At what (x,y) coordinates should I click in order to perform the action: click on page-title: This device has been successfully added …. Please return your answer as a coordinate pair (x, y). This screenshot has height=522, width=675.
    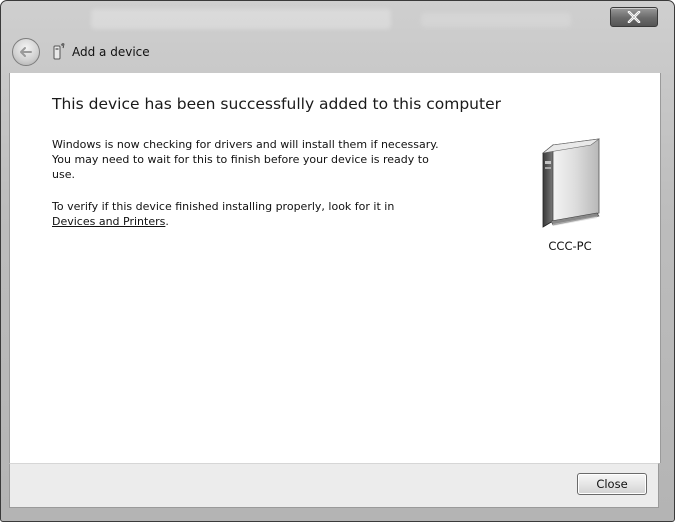
    Looking at the image, I should click on (276, 104).